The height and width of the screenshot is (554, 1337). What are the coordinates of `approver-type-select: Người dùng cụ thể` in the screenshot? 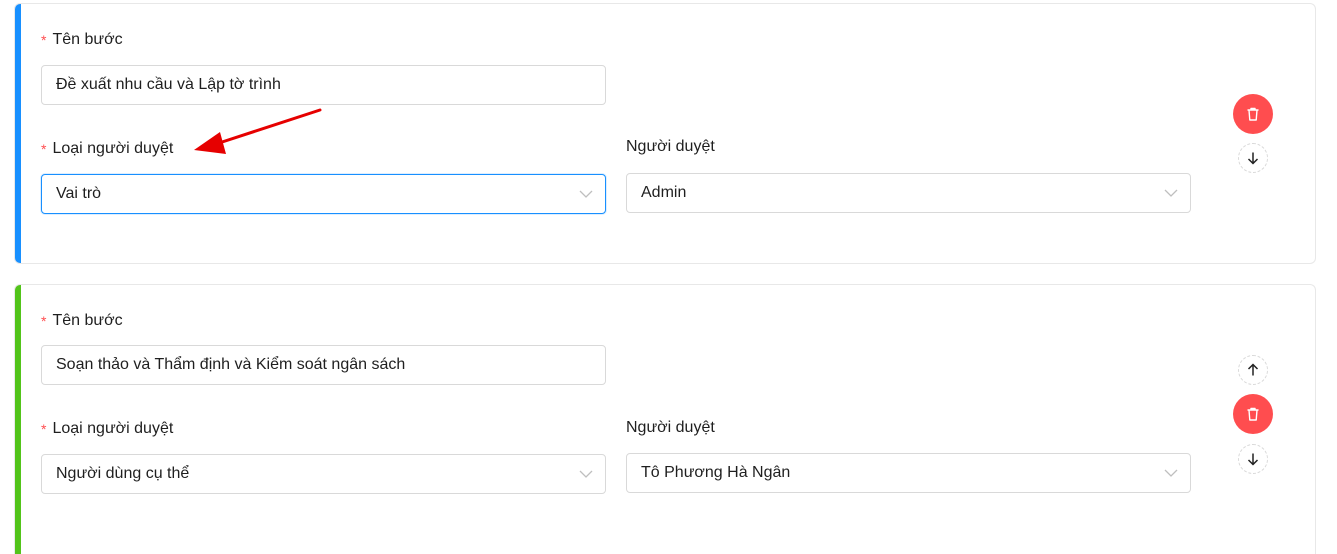 It's located at (323, 474).